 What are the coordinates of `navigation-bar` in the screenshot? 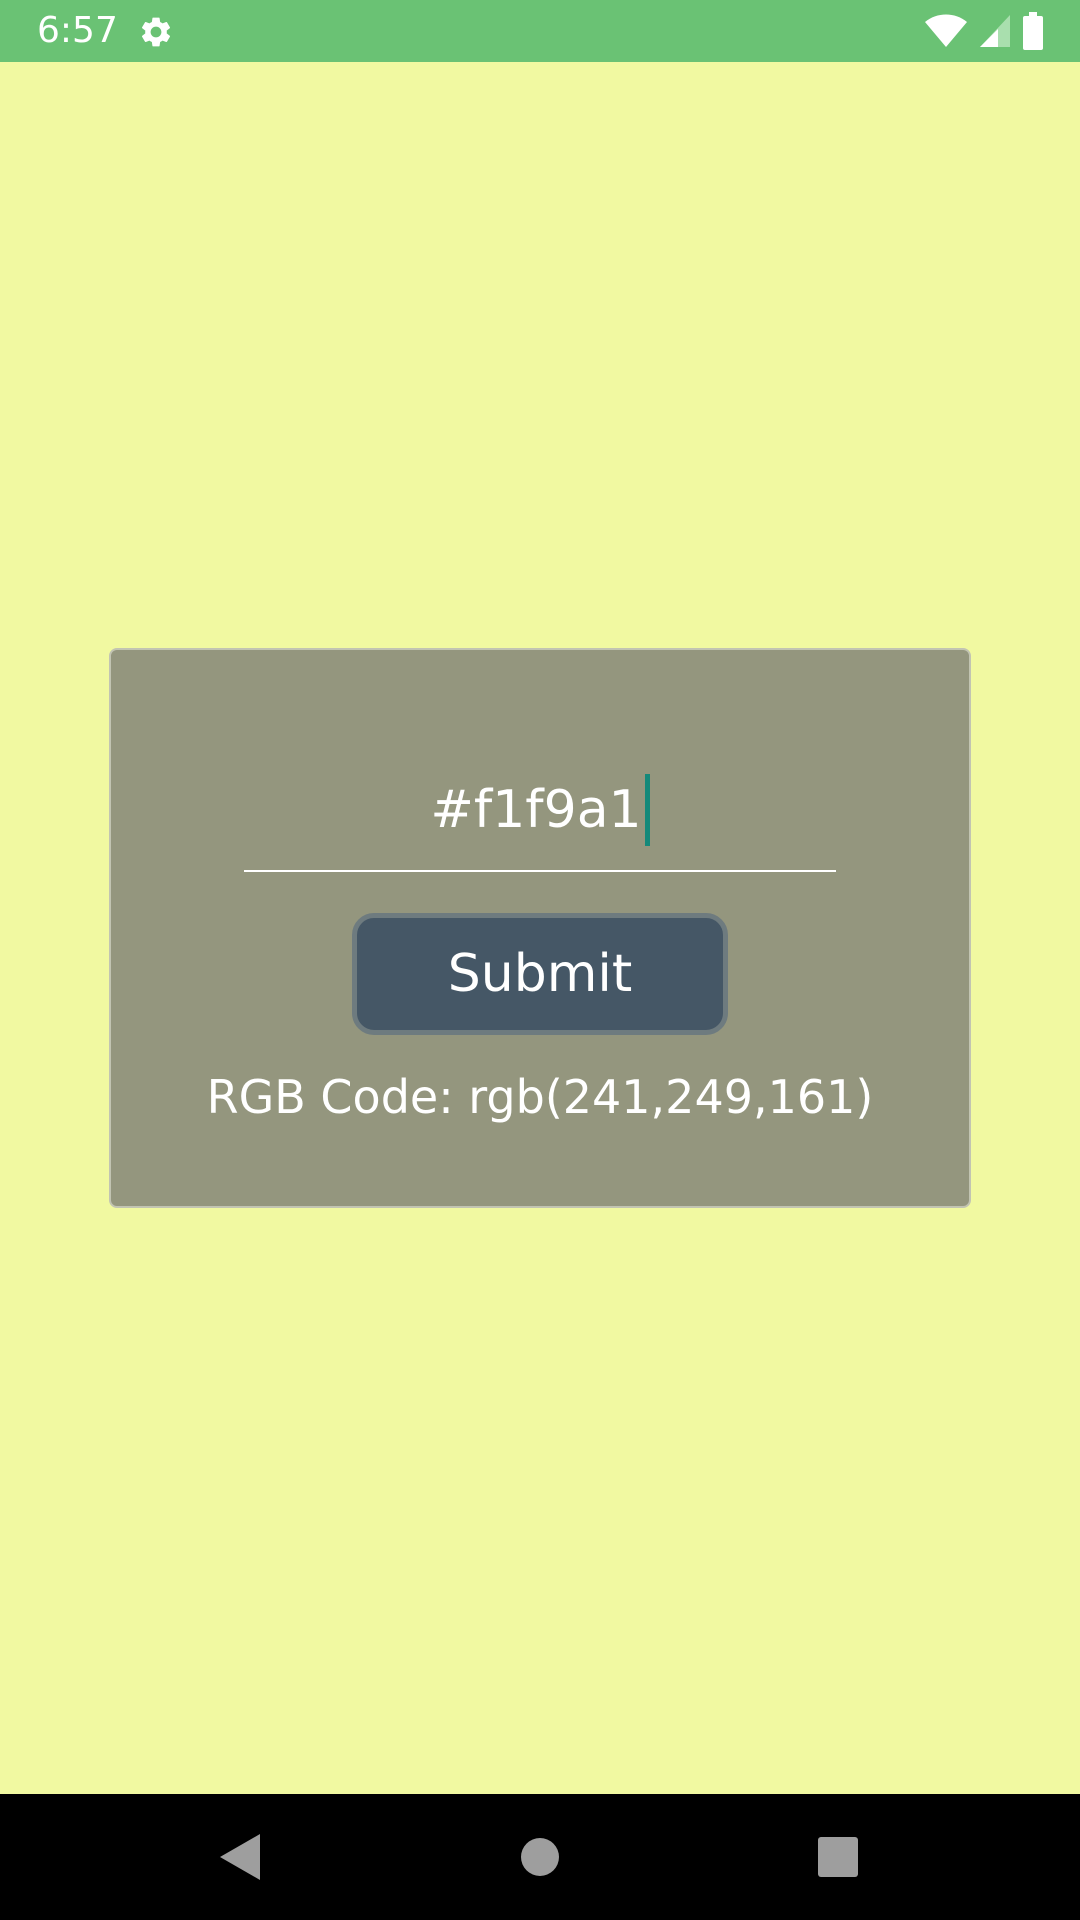 It's located at (540, 1857).